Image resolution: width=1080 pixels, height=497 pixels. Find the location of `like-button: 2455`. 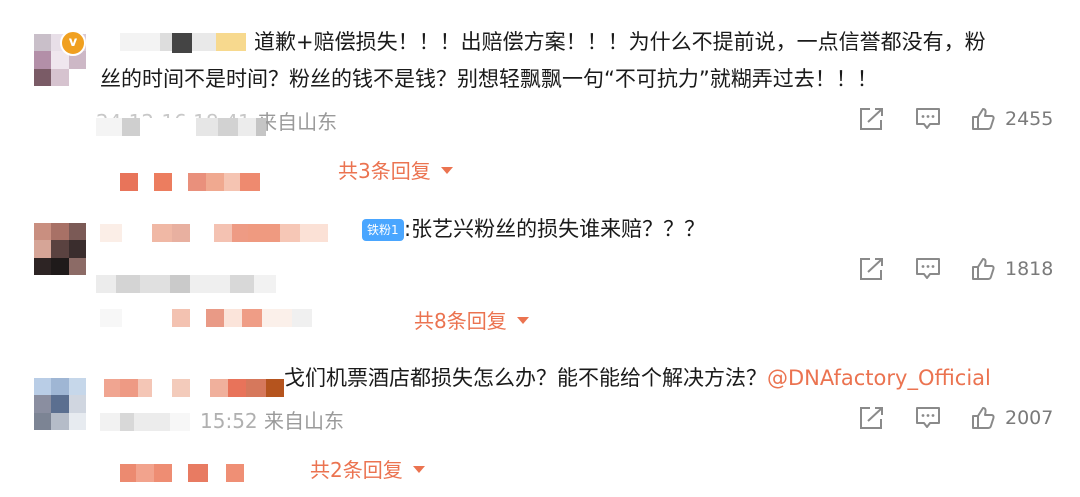

like-button: 2455 is located at coordinates (1011, 119).